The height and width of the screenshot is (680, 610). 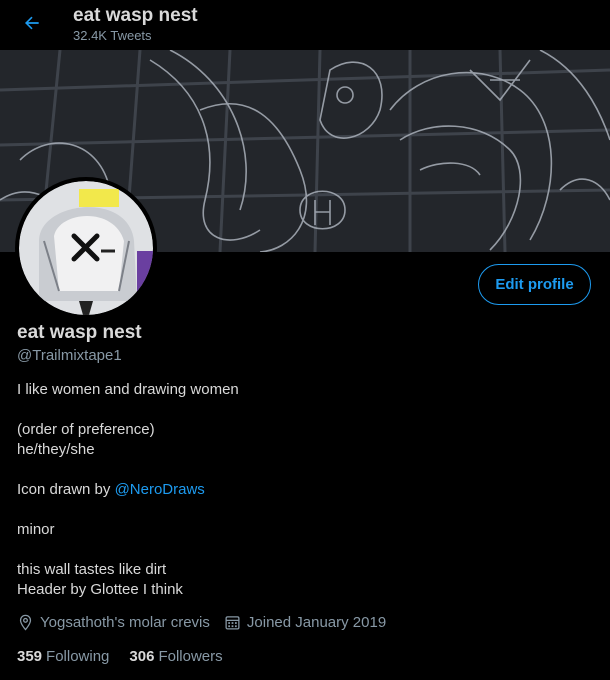 I want to click on bio-line: this wall tastes like dirt, so click(x=92, y=569).